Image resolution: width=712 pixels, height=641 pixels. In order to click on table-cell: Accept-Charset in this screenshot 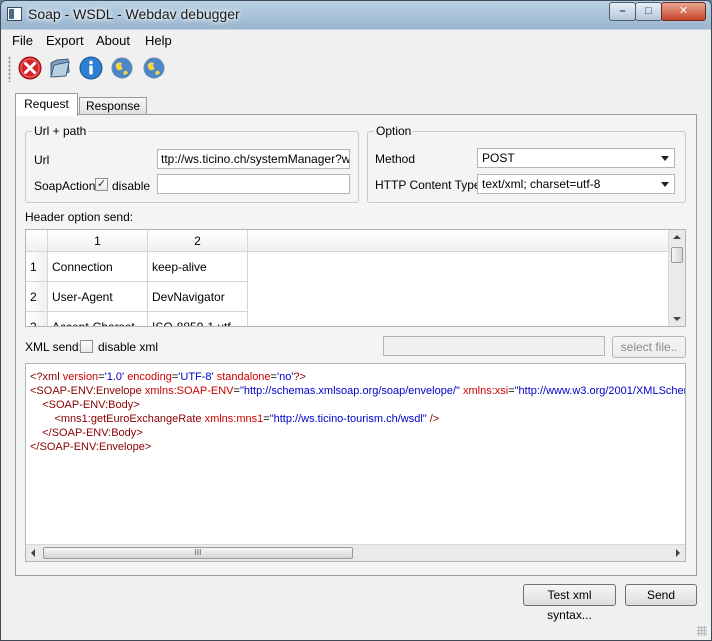, I will do `click(98, 319)`.